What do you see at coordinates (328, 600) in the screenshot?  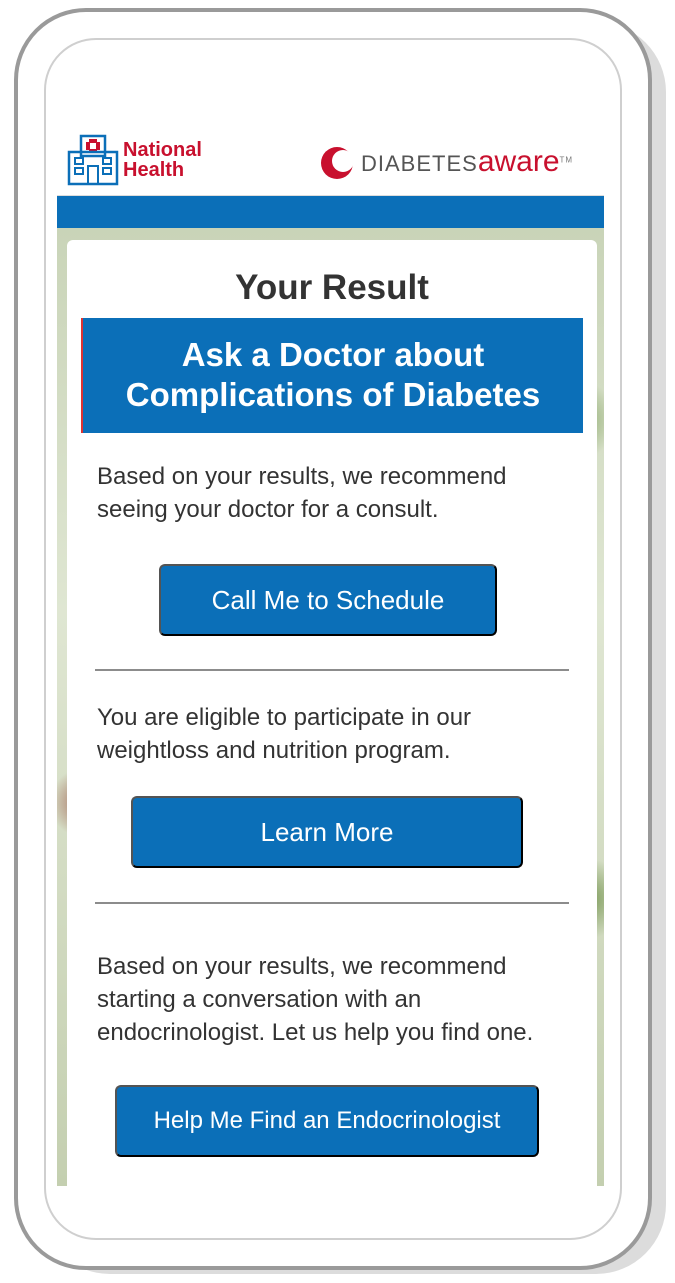 I see `call-me-to-schedule-button: Call Me to Schedule` at bounding box center [328, 600].